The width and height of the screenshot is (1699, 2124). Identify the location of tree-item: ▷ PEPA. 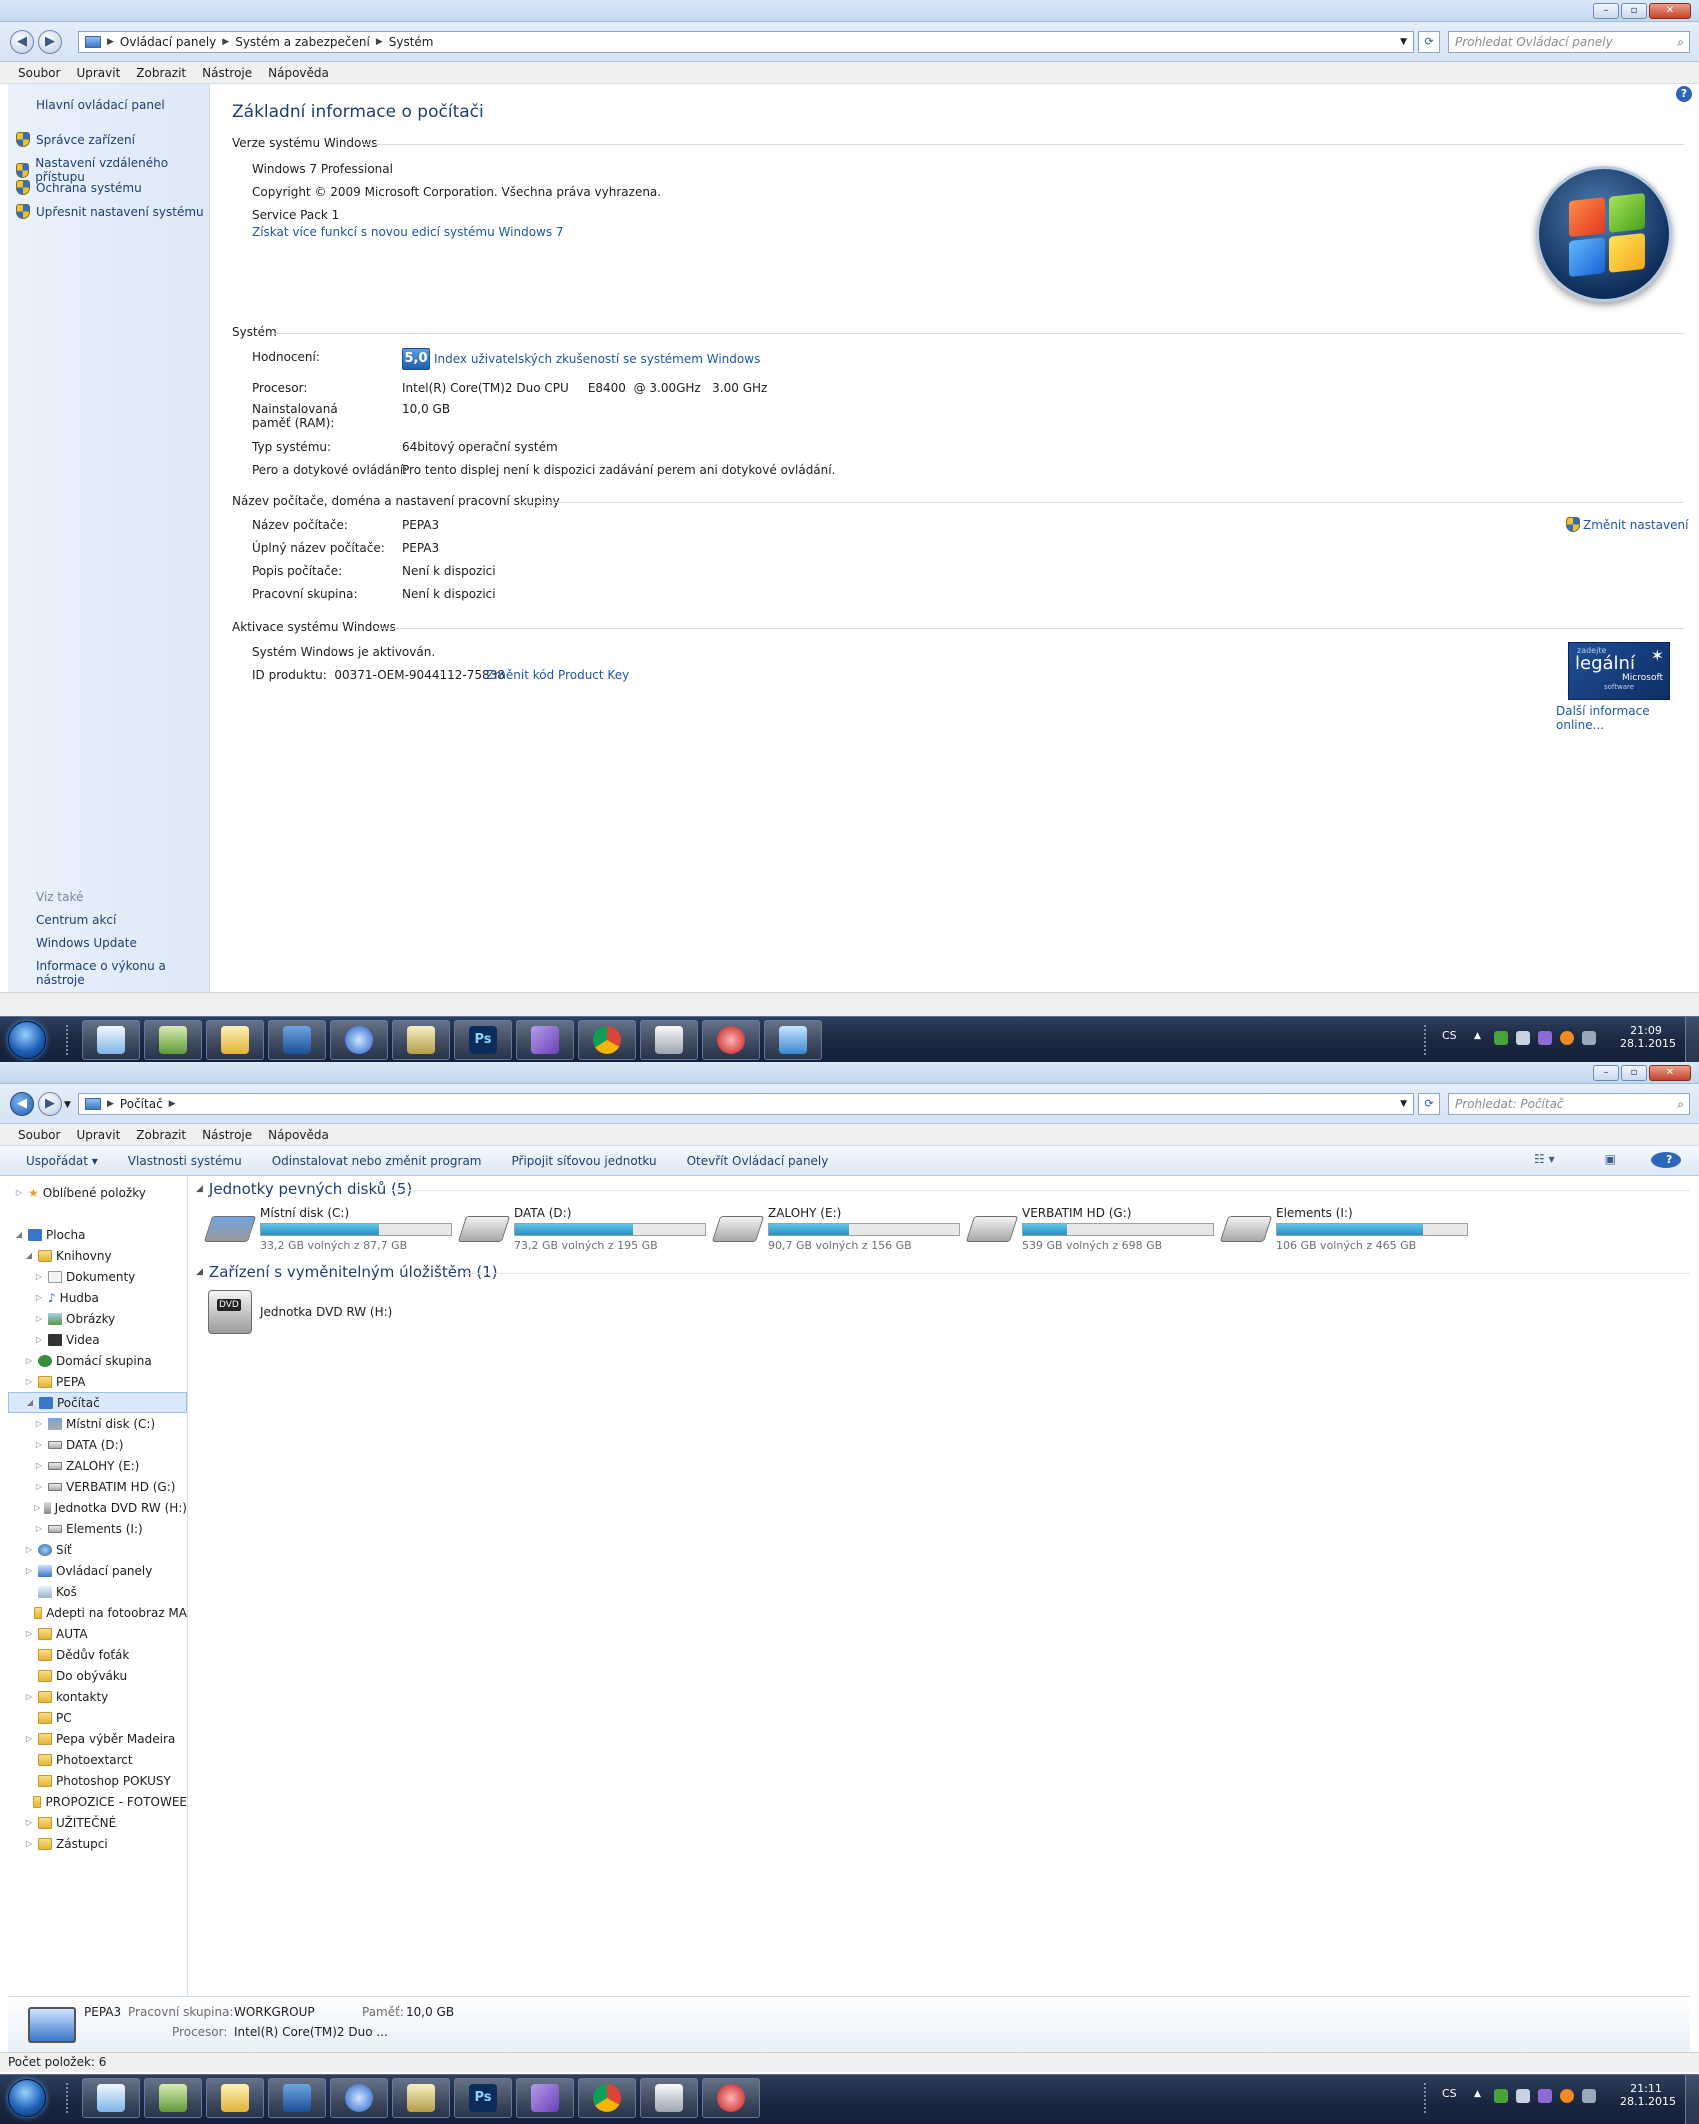
(97, 1381).